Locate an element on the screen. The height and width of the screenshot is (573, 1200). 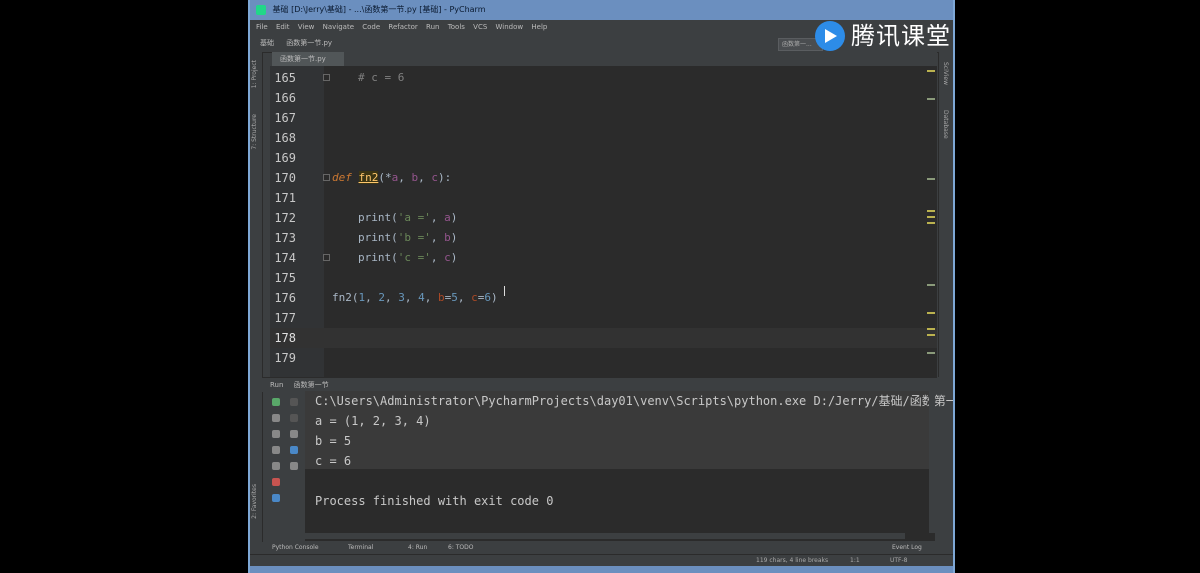
pause-icon is located at coordinates (276, 434).